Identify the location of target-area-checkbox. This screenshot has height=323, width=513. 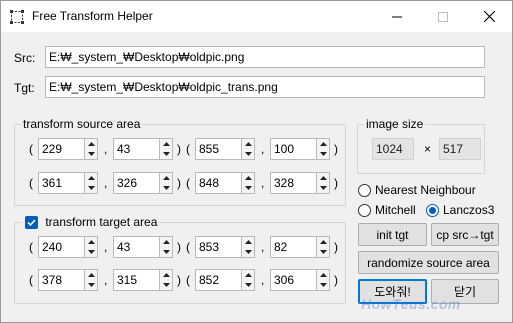
(31, 222).